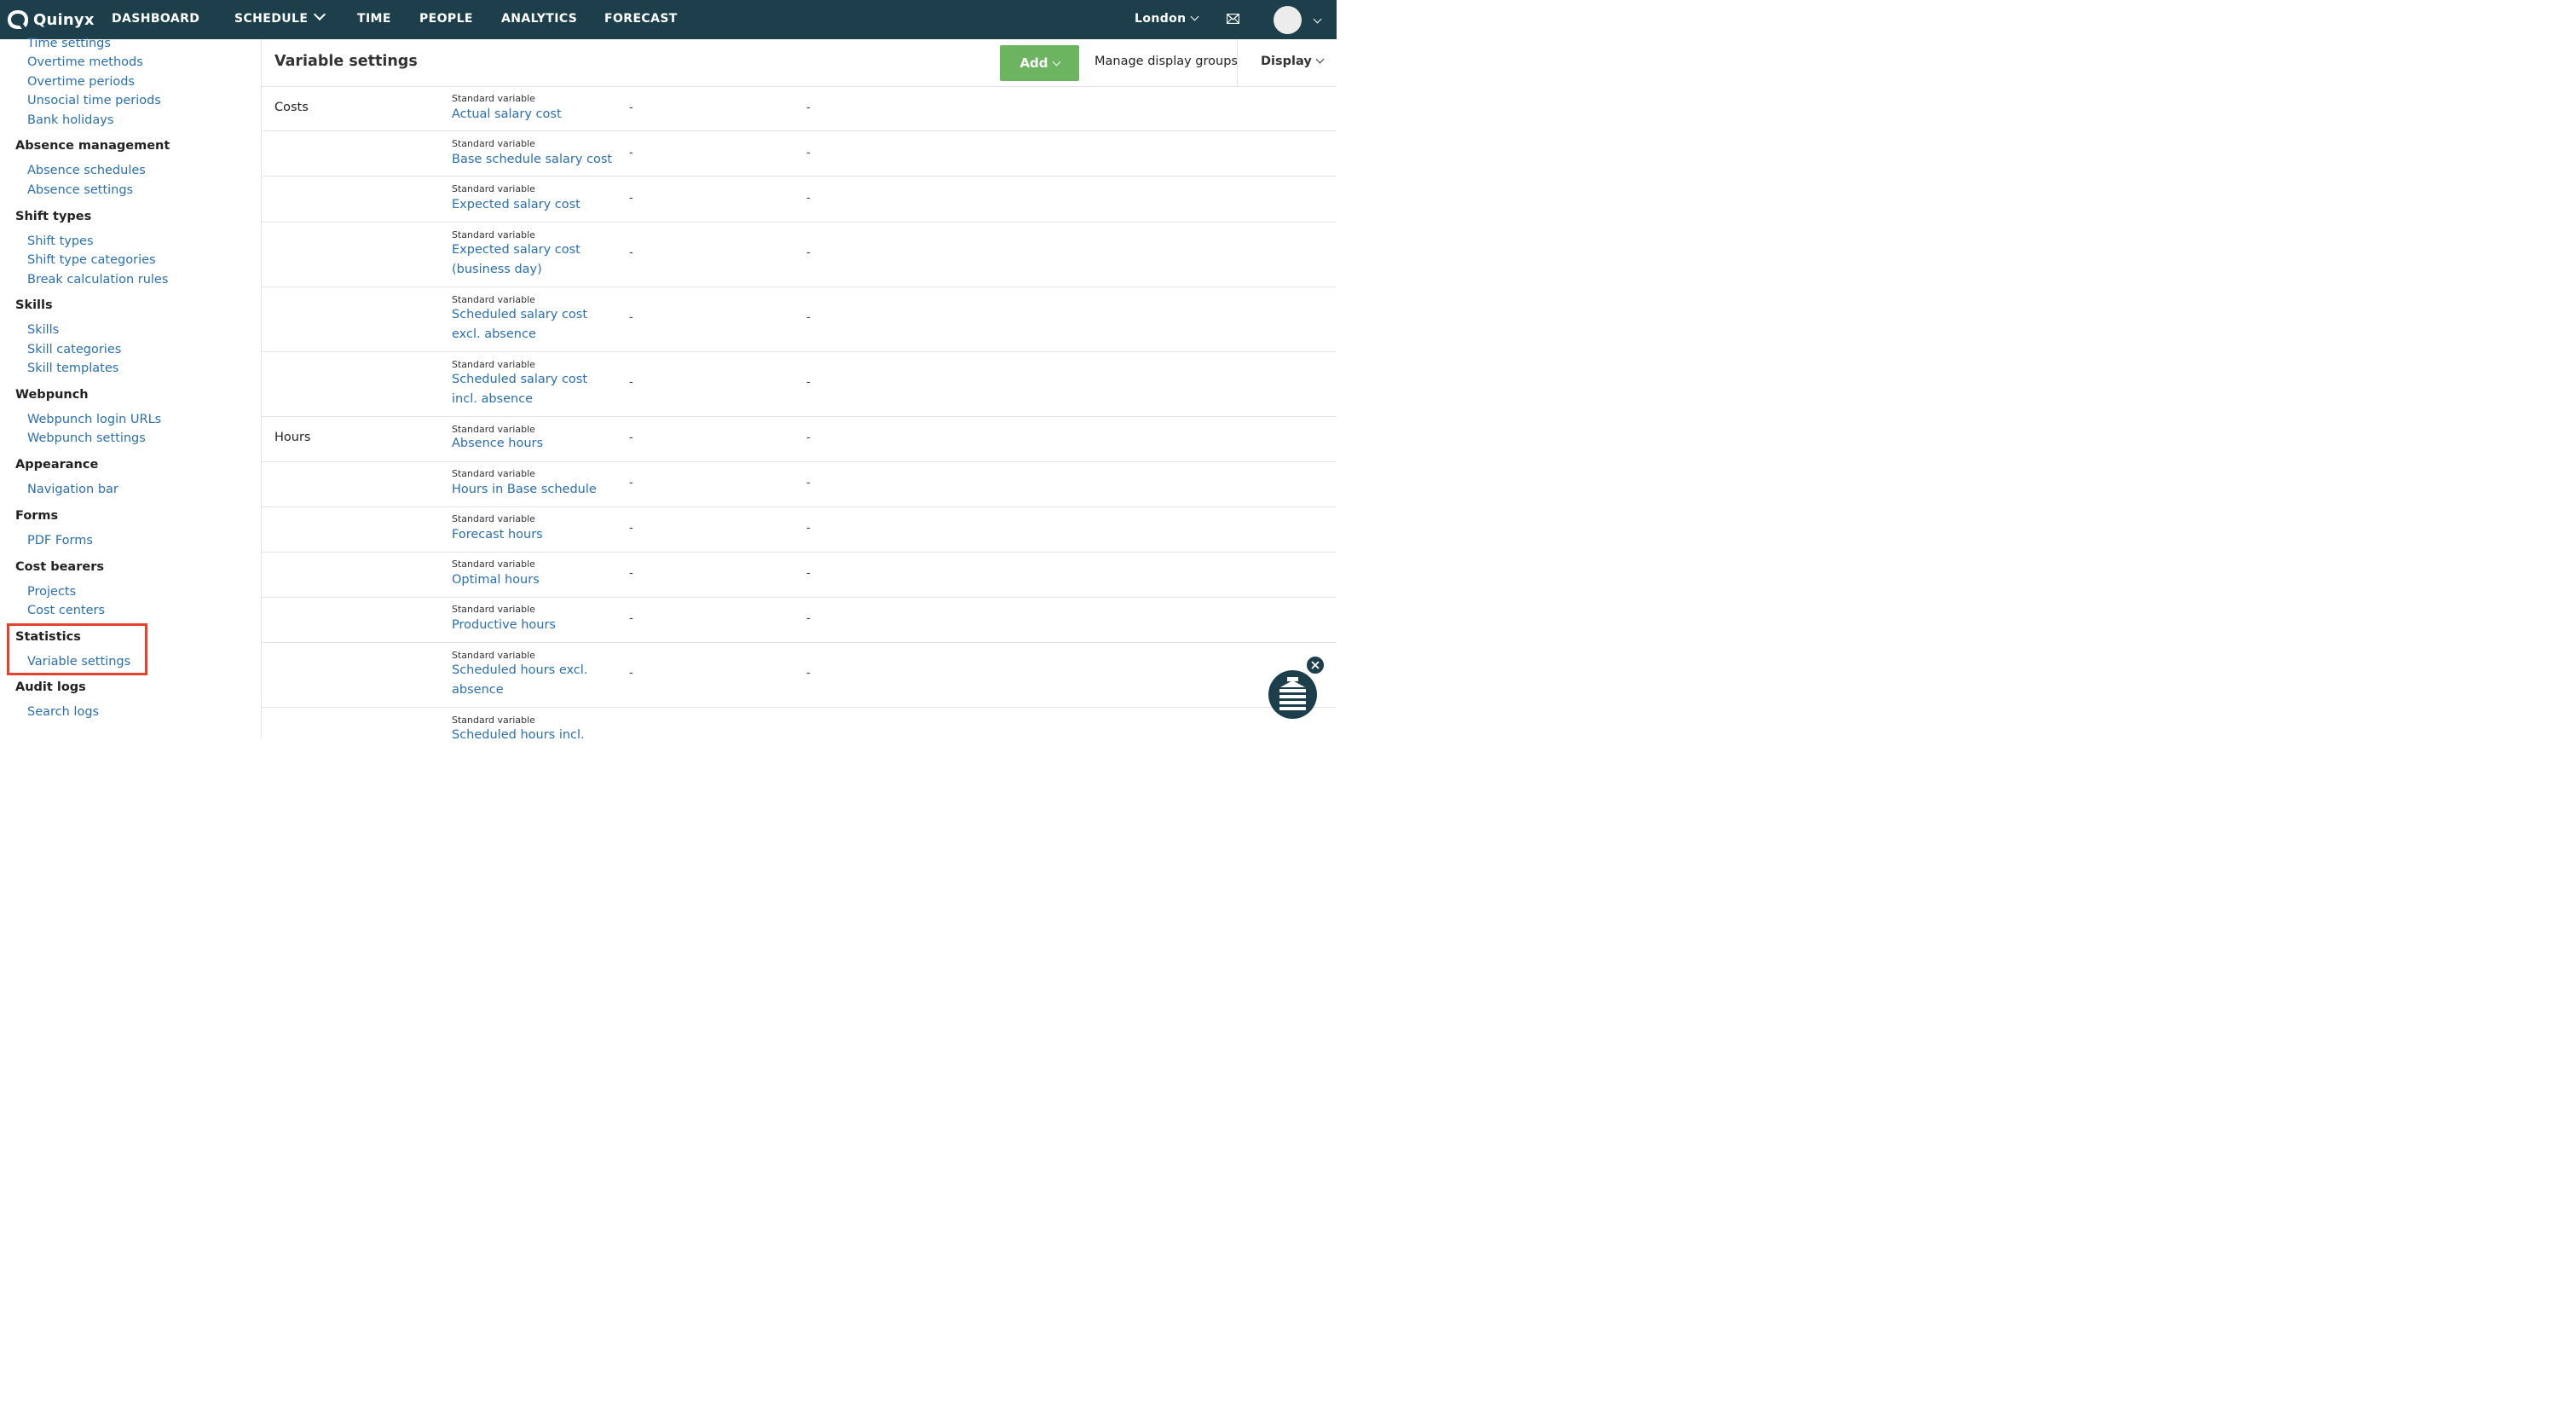 This screenshot has width=2576, height=1424. I want to click on sidebar-item-cost-centers: Cost centers, so click(66, 610).